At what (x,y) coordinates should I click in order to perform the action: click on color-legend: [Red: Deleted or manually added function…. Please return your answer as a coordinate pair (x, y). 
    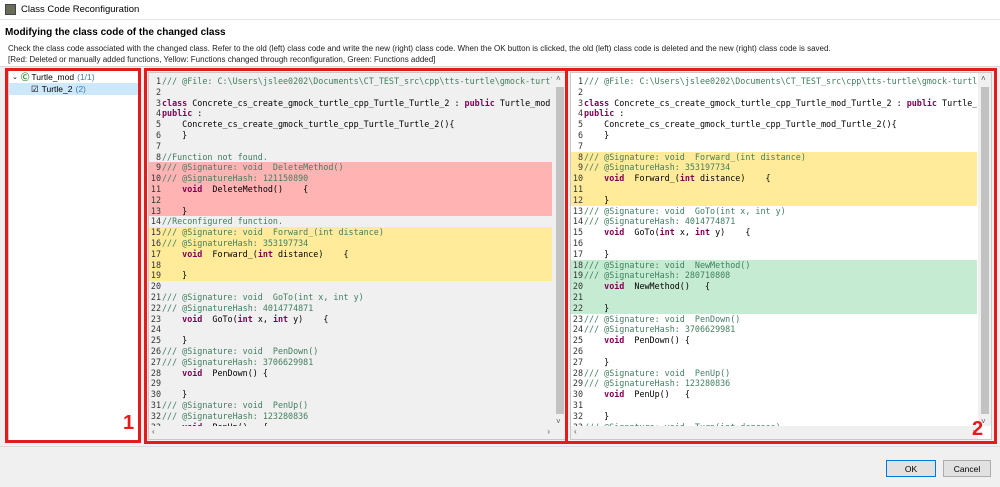
    Looking at the image, I should click on (222, 59).